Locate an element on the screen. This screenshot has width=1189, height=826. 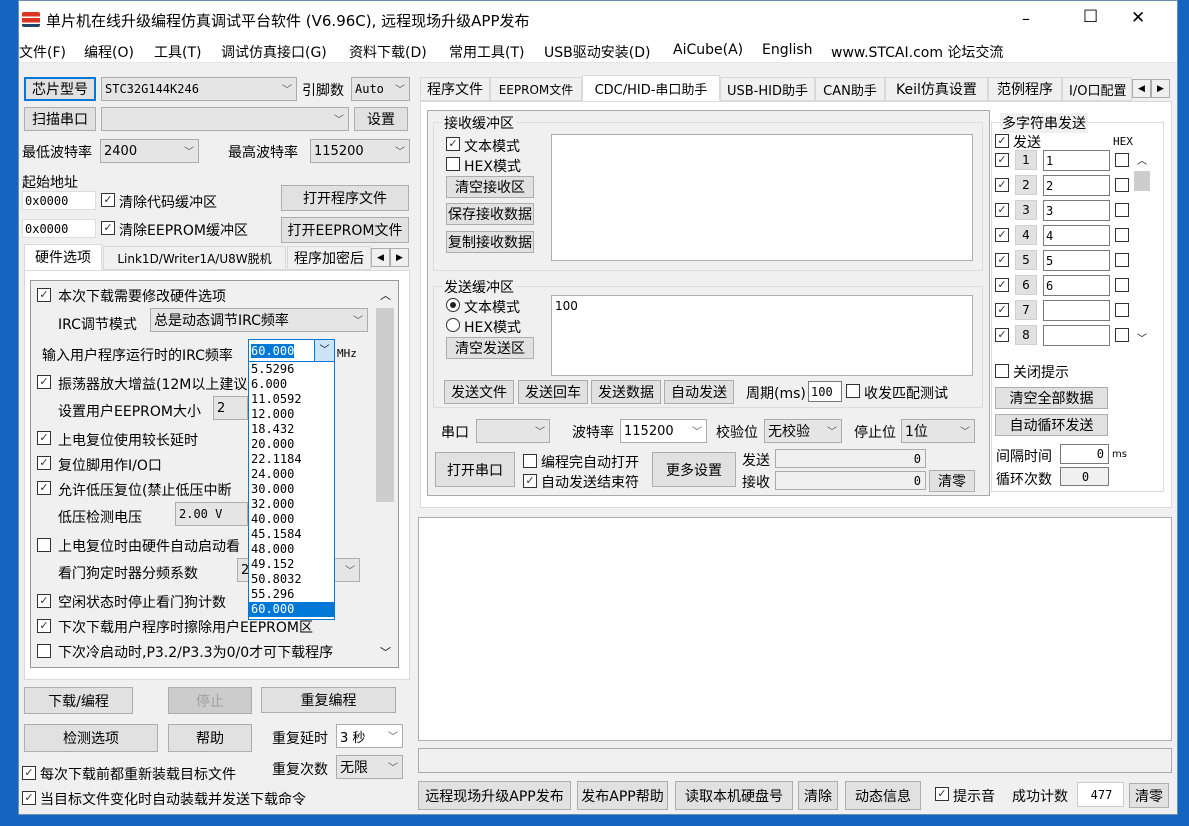
close-button: ✕ is located at coordinates (1138, 18).